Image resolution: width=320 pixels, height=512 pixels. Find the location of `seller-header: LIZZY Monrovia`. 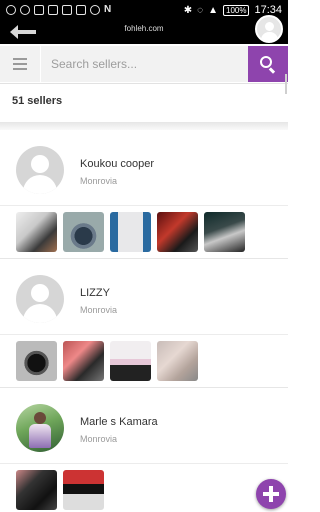

seller-header: LIZZY Monrovia is located at coordinates (144, 297).